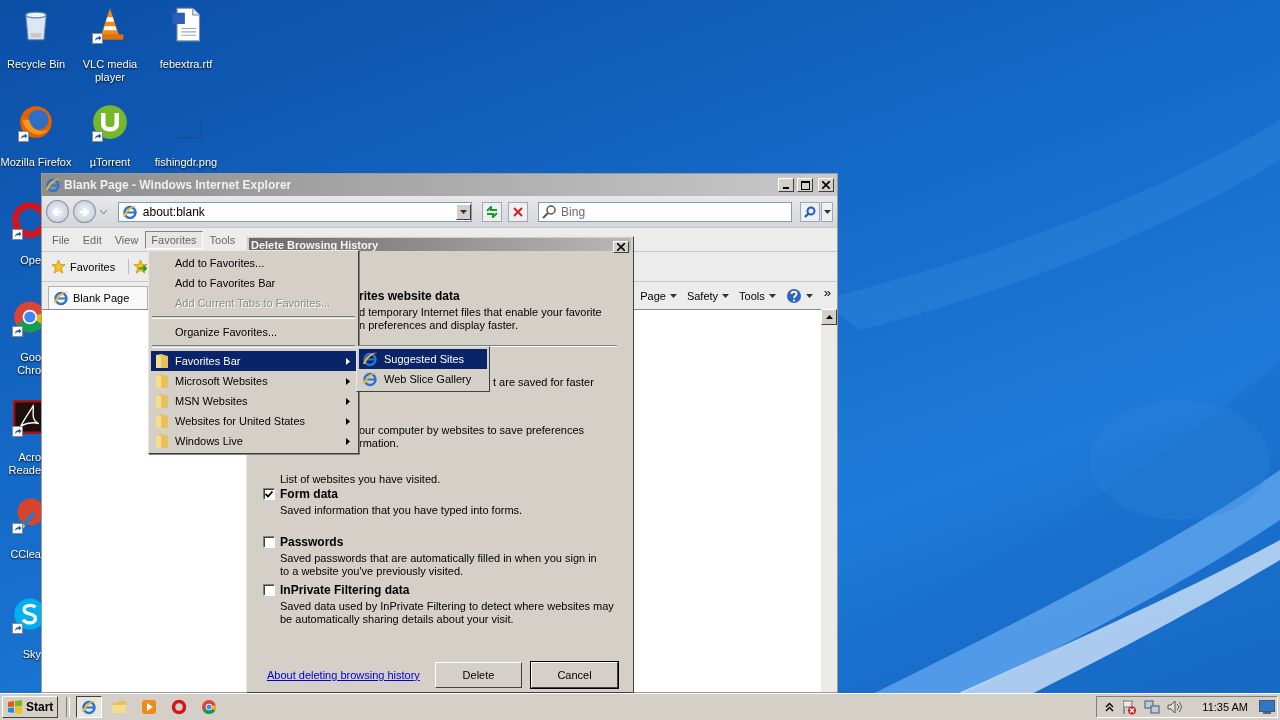  What do you see at coordinates (1175, 707) in the screenshot?
I see `volume-icon` at bounding box center [1175, 707].